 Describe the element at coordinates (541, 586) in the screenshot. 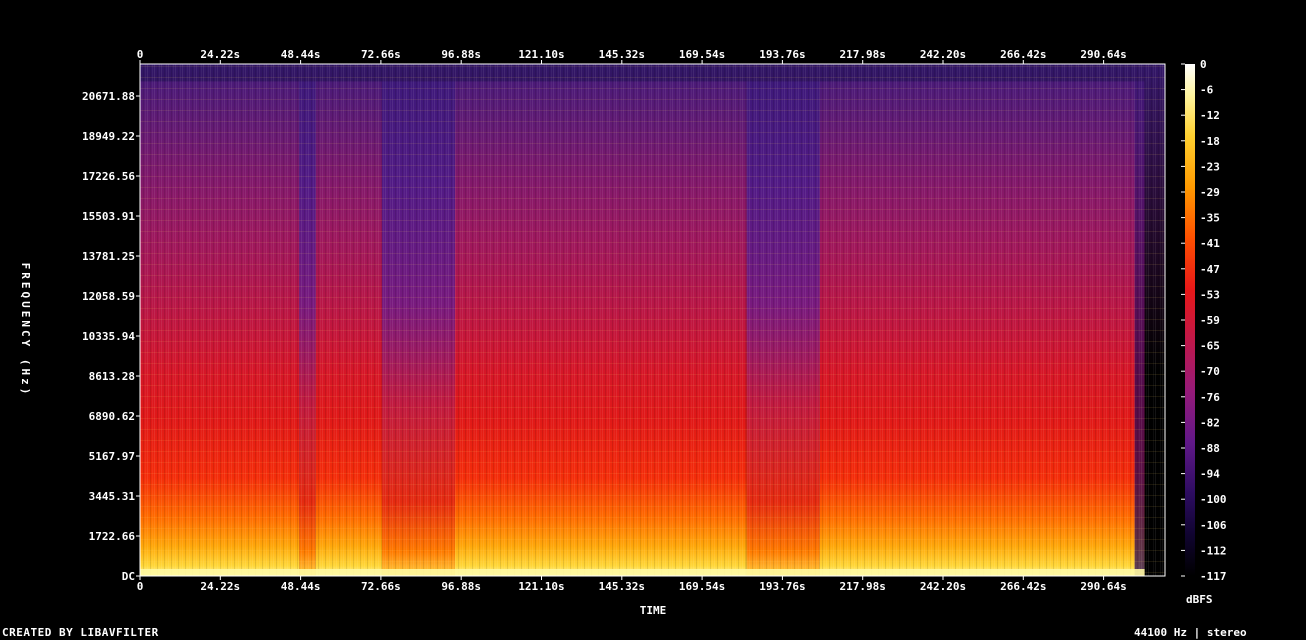

I see `x-tick-bottom-label: 121.10s` at that location.